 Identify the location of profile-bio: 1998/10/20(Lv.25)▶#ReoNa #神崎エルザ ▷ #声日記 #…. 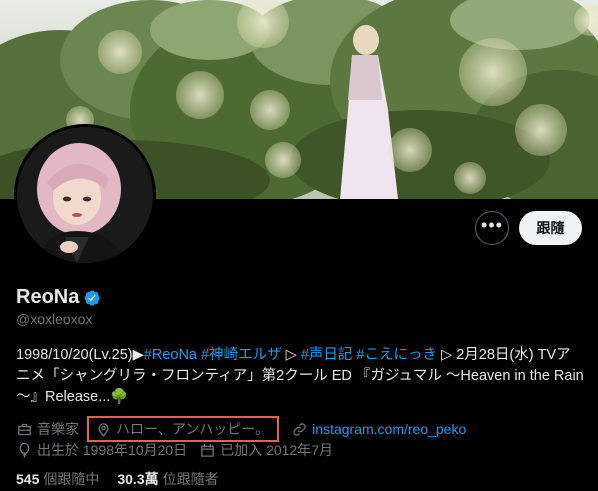
(300, 376).